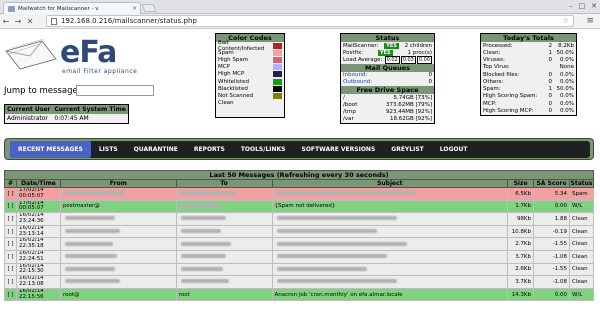 The width and height of the screenshot is (600, 315). Describe the element at coordinates (567, 60) in the screenshot. I see `totals-amount: 0.0%` at that location.